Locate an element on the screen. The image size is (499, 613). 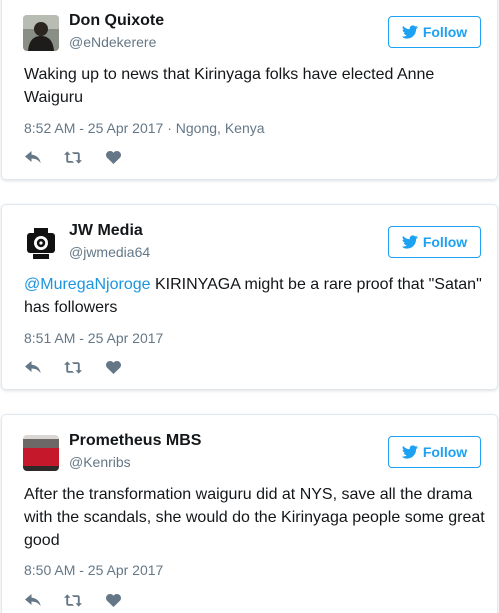
timestamp: 8:50 AM - 25 Apr 2017 is located at coordinates (93, 570).